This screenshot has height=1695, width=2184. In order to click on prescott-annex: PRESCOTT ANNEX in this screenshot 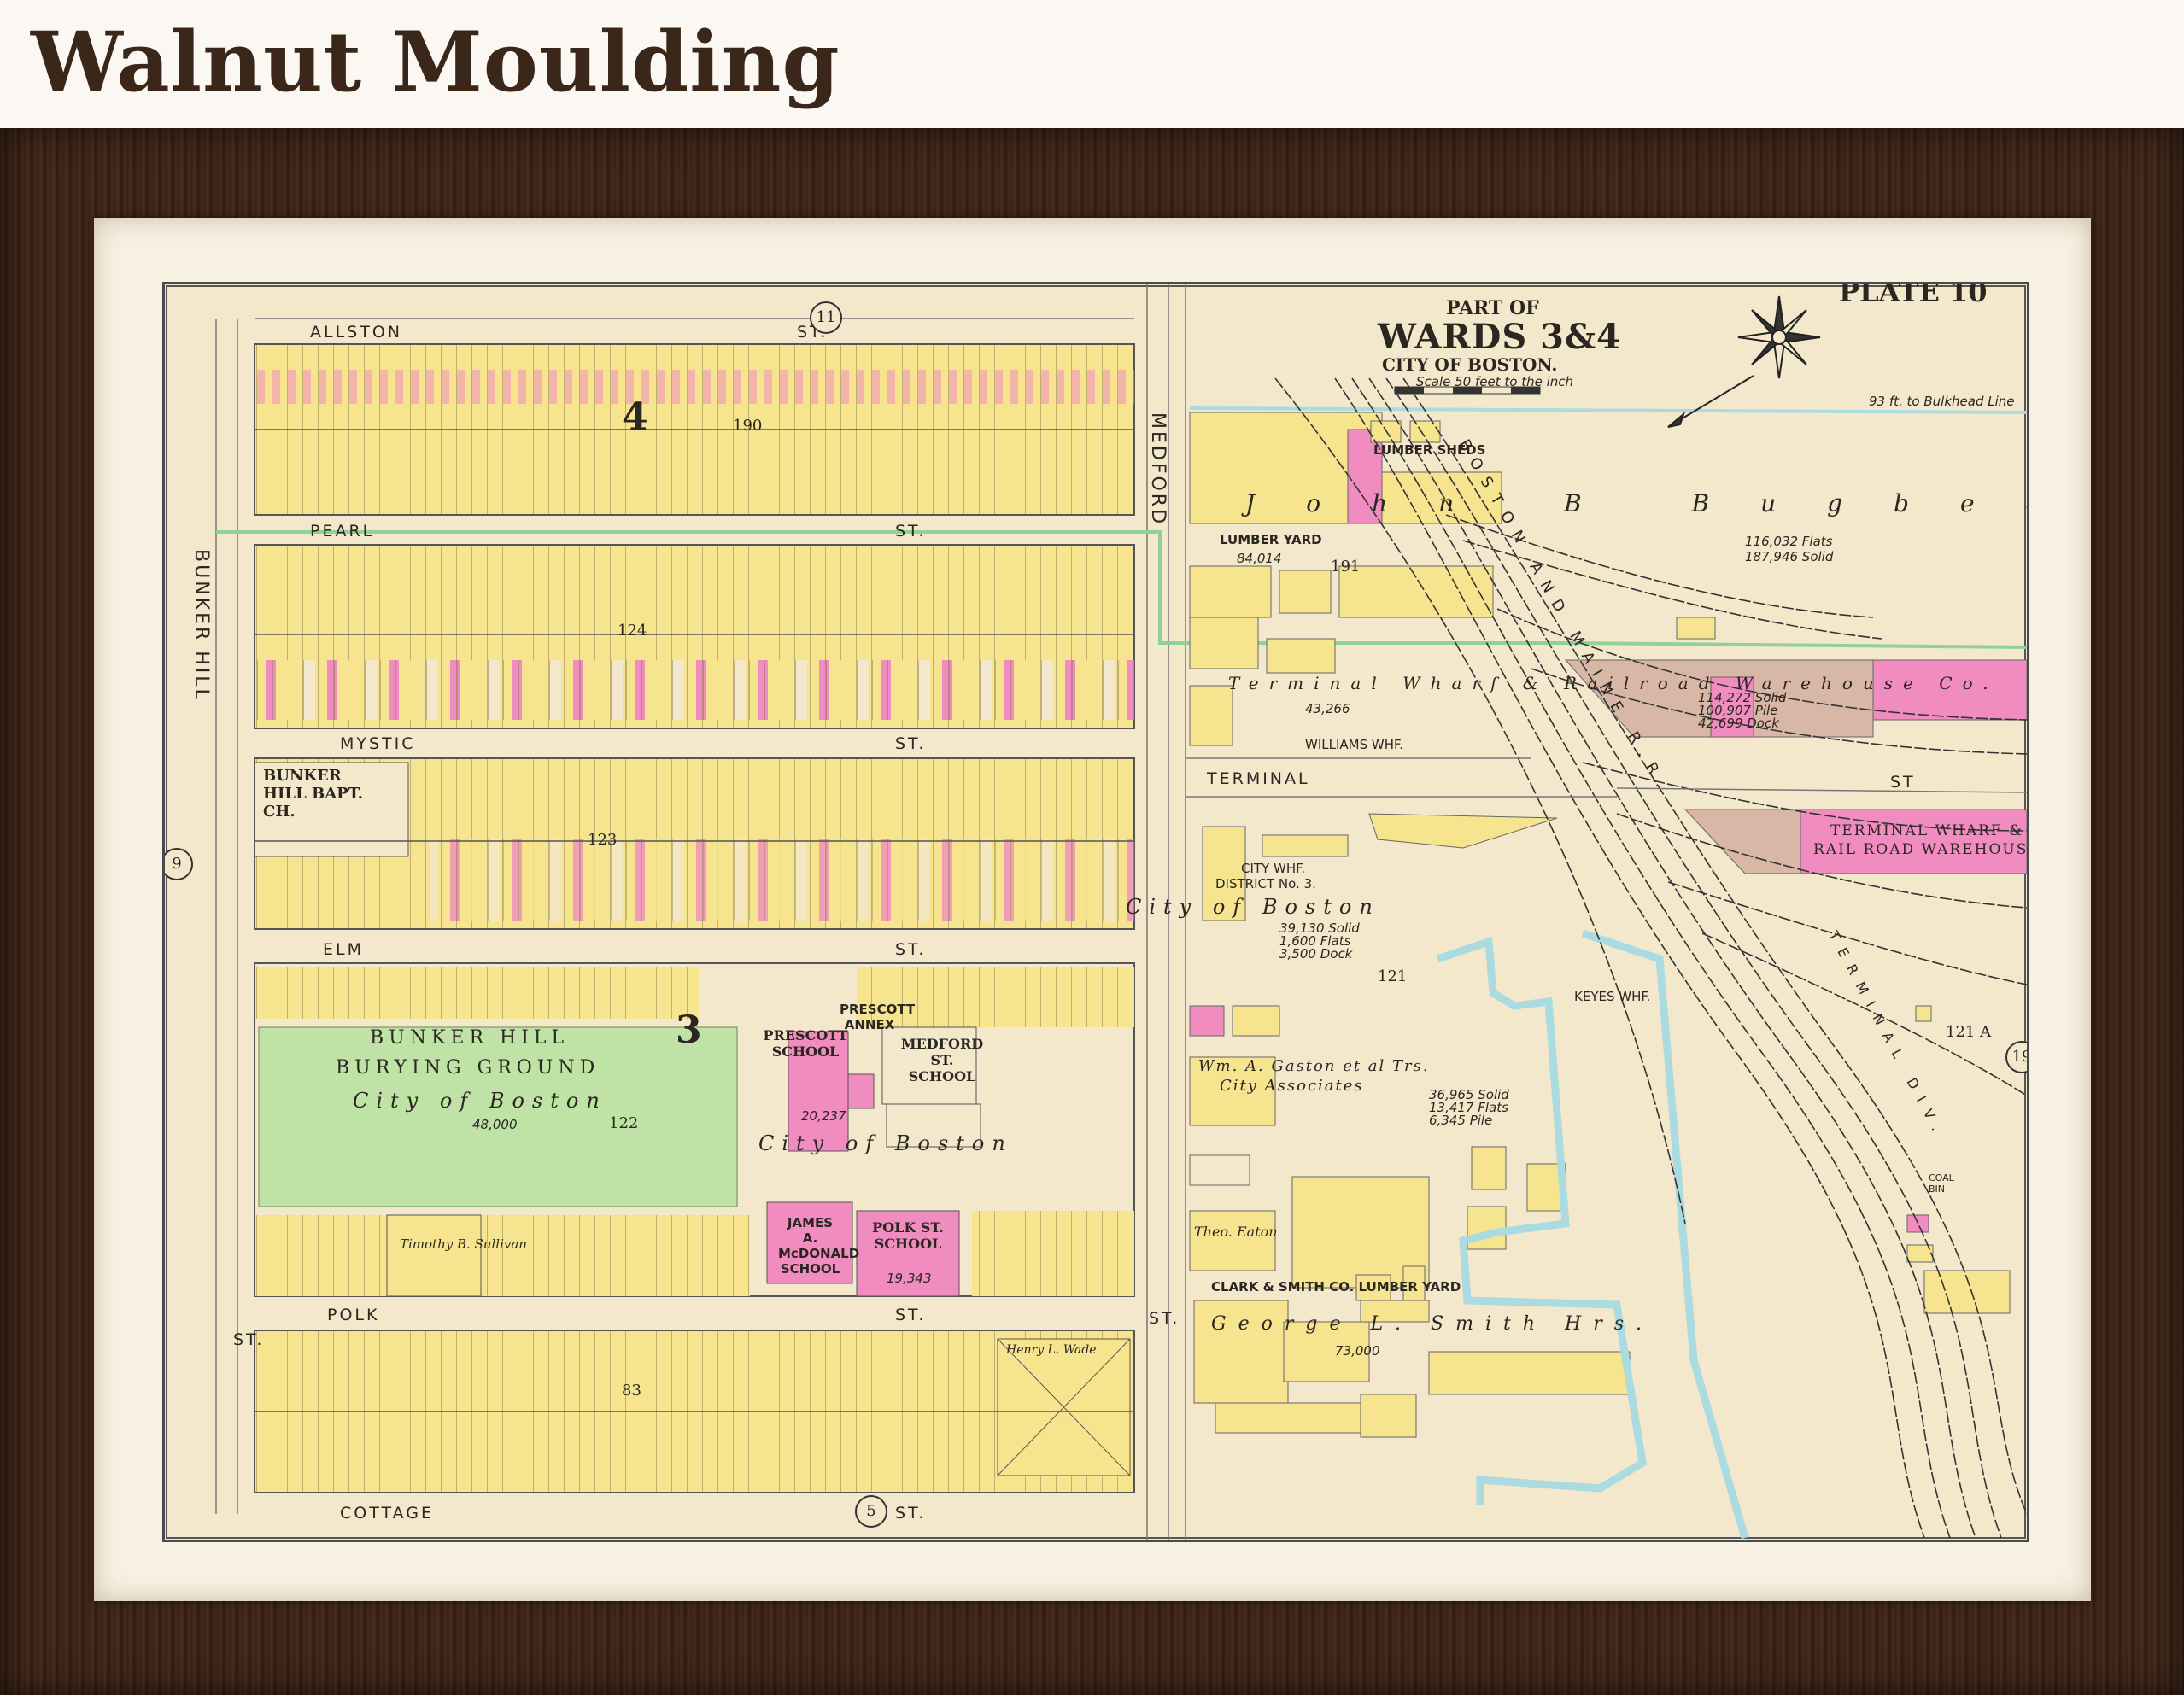, I will do `click(878, 1017)`.